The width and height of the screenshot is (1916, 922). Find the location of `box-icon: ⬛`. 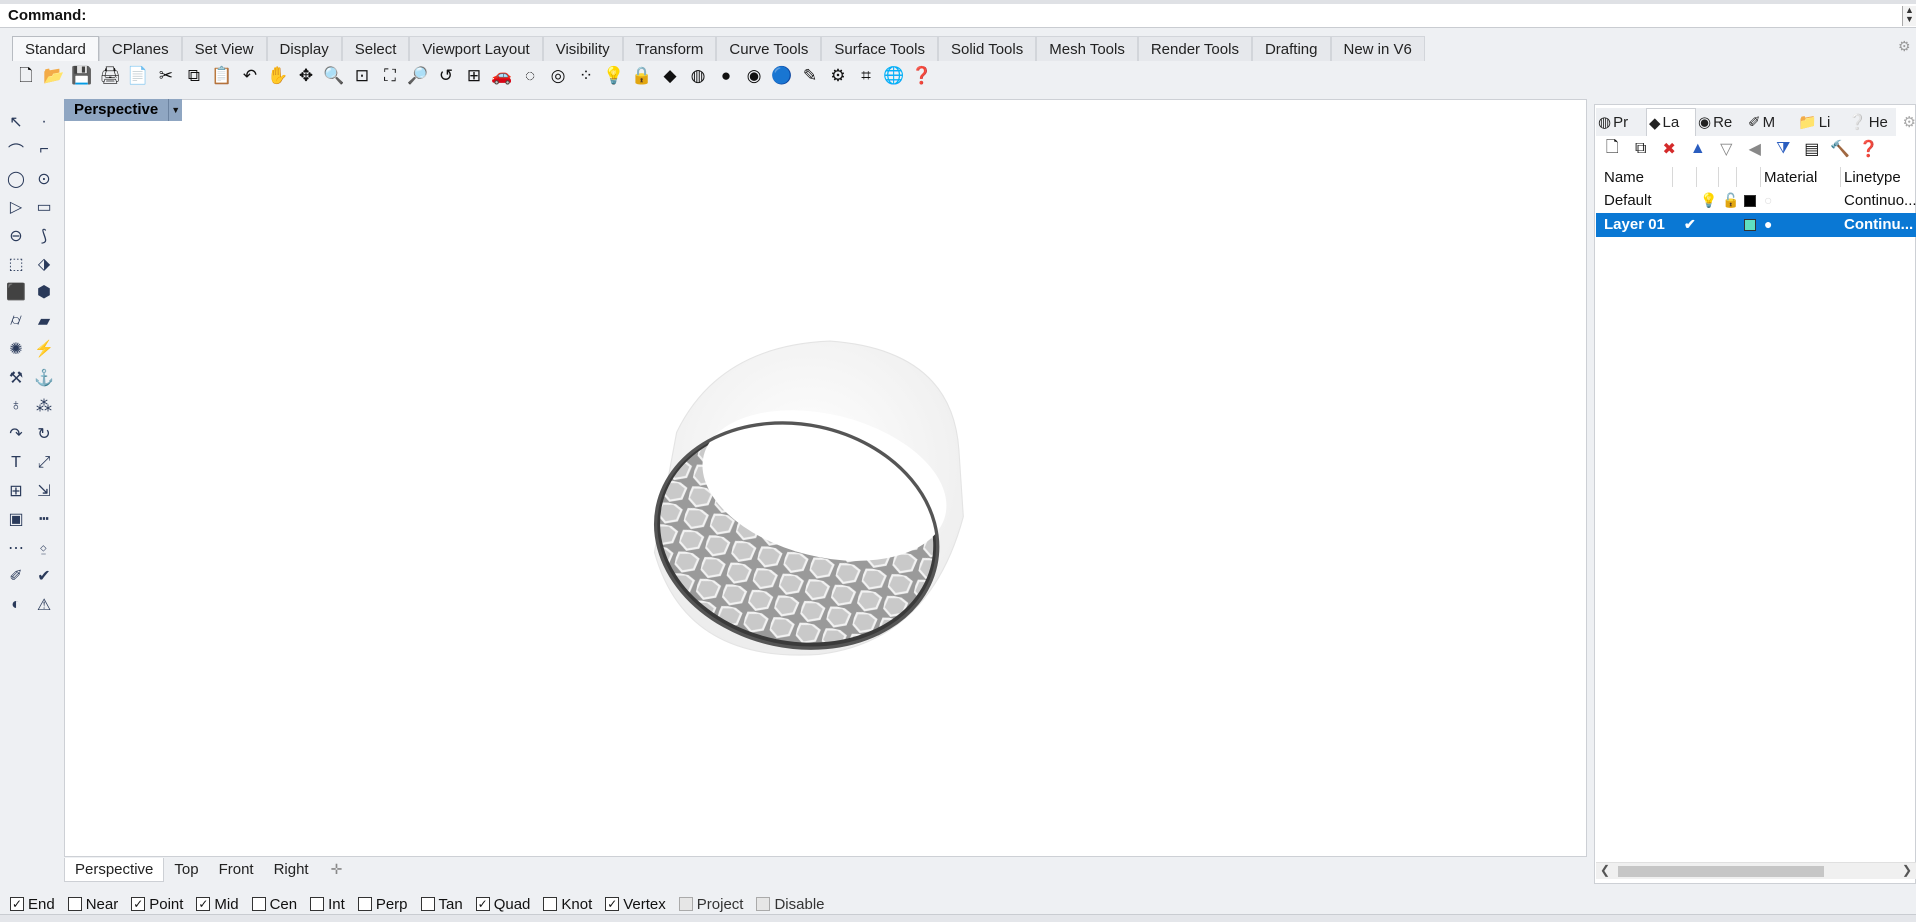

box-icon: ⬛ is located at coordinates (16, 292).